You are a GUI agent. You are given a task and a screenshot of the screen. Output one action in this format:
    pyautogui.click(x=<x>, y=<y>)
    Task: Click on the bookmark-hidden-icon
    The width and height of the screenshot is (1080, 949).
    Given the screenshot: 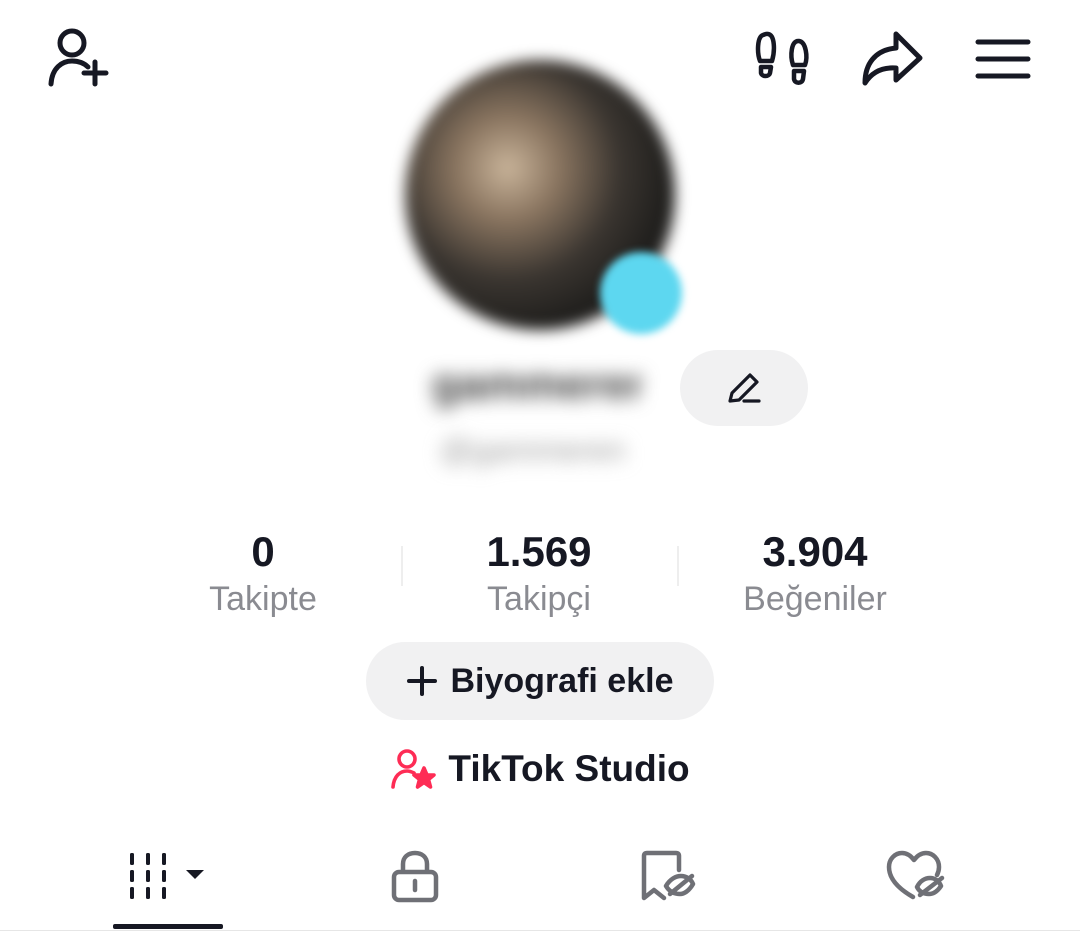 What is the action you would take?
    pyautogui.click(x=667, y=876)
    